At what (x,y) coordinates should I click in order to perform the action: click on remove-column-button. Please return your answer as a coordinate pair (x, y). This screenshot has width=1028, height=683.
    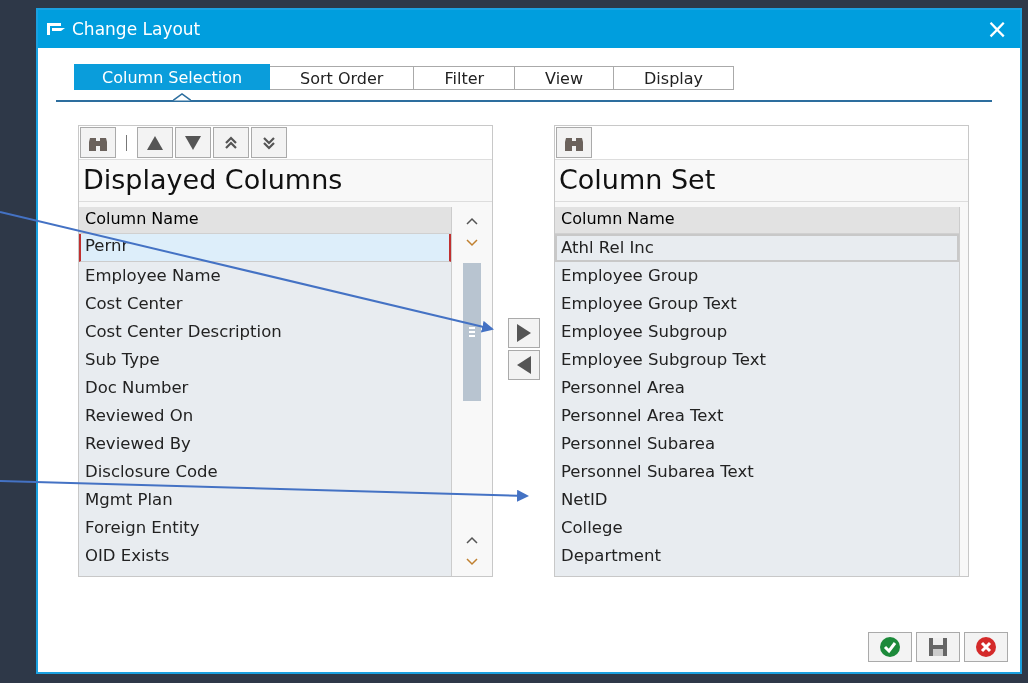
    Looking at the image, I should click on (523, 365).